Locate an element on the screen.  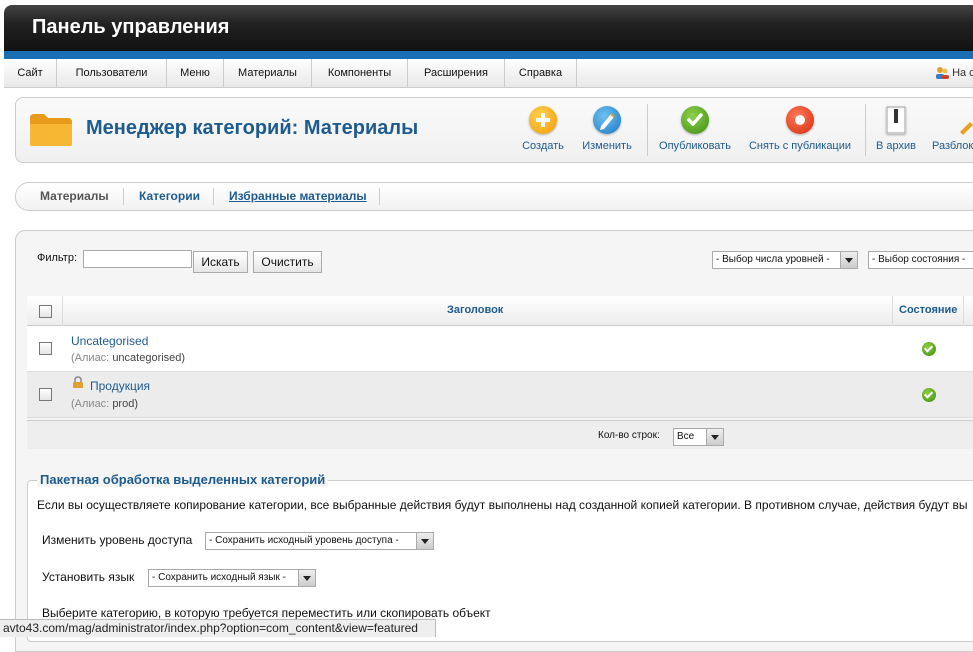
user-status-text: На с is located at coordinates (962, 73).